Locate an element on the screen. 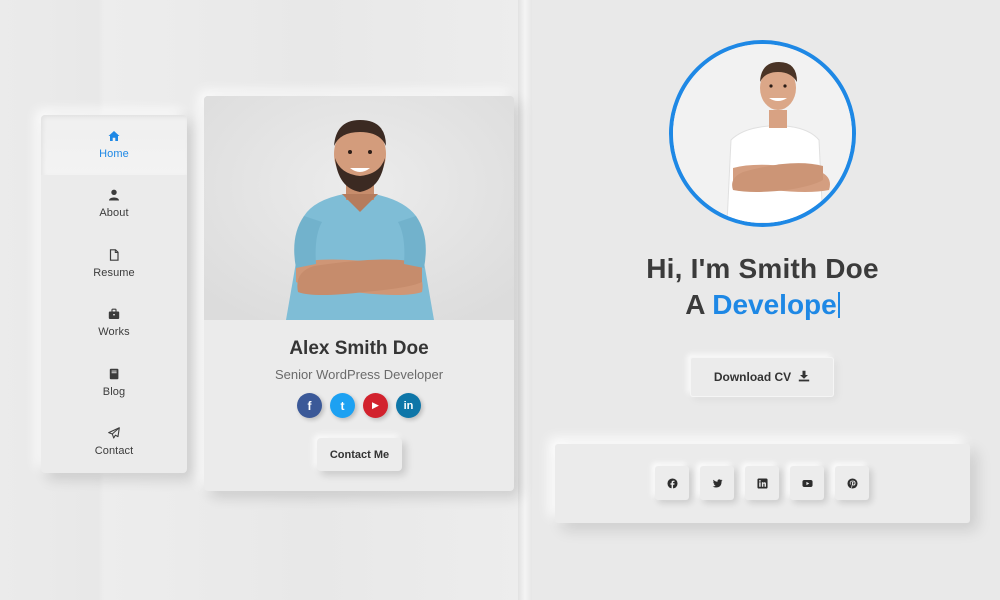  linkedin-icon: in is located at coordinates (408, 405).